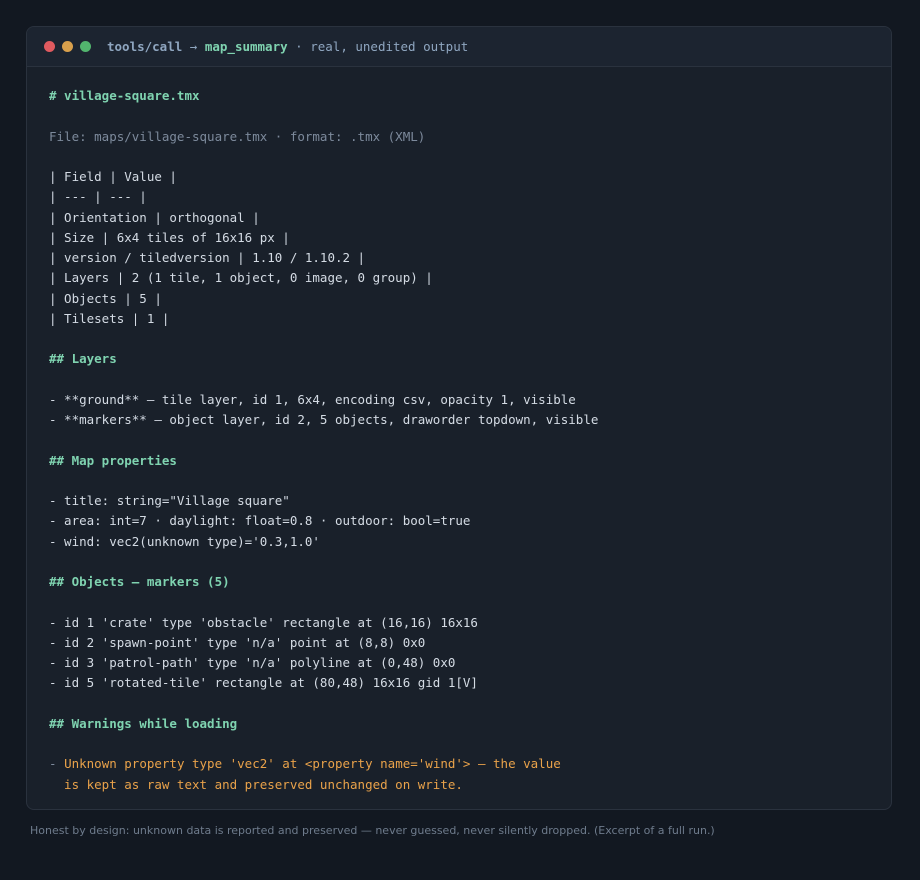 Image resolution: width=920 pixels, height=880 pixels. Describe the element at coordinates (246, 46) in the screenshot. I see `title-tool-name: map_summary` at that location.